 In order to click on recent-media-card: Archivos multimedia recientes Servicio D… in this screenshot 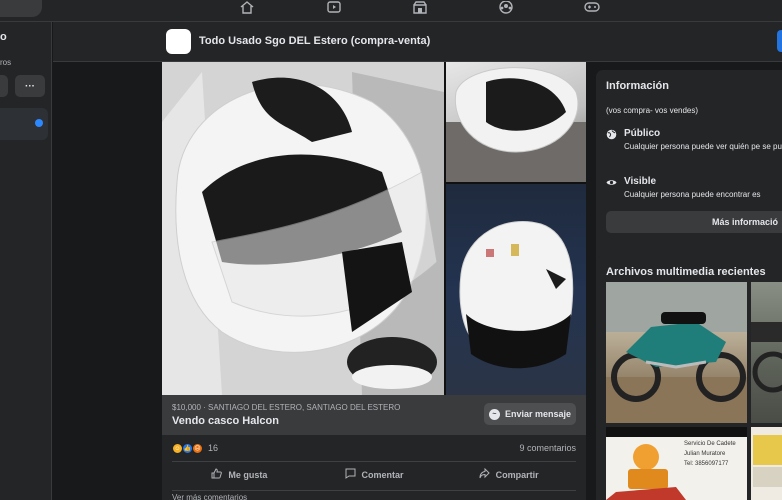, I will do `click(689, 378)`.